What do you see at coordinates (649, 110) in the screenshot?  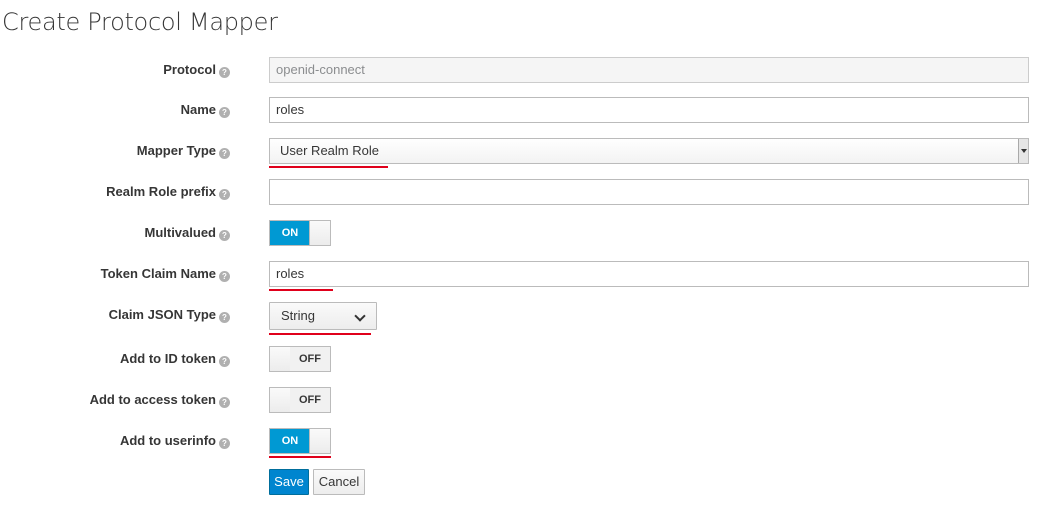 I see `name-input: roles` at bounding box center [649, 110].